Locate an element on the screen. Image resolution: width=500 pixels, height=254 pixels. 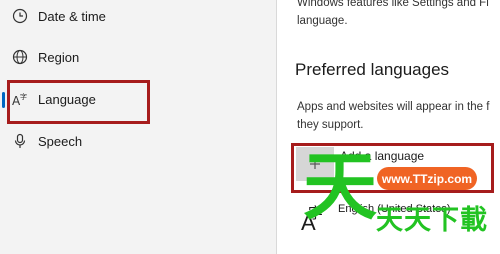
description-line: Apps and websites will appear in the f is located at coordinates (393, 107).